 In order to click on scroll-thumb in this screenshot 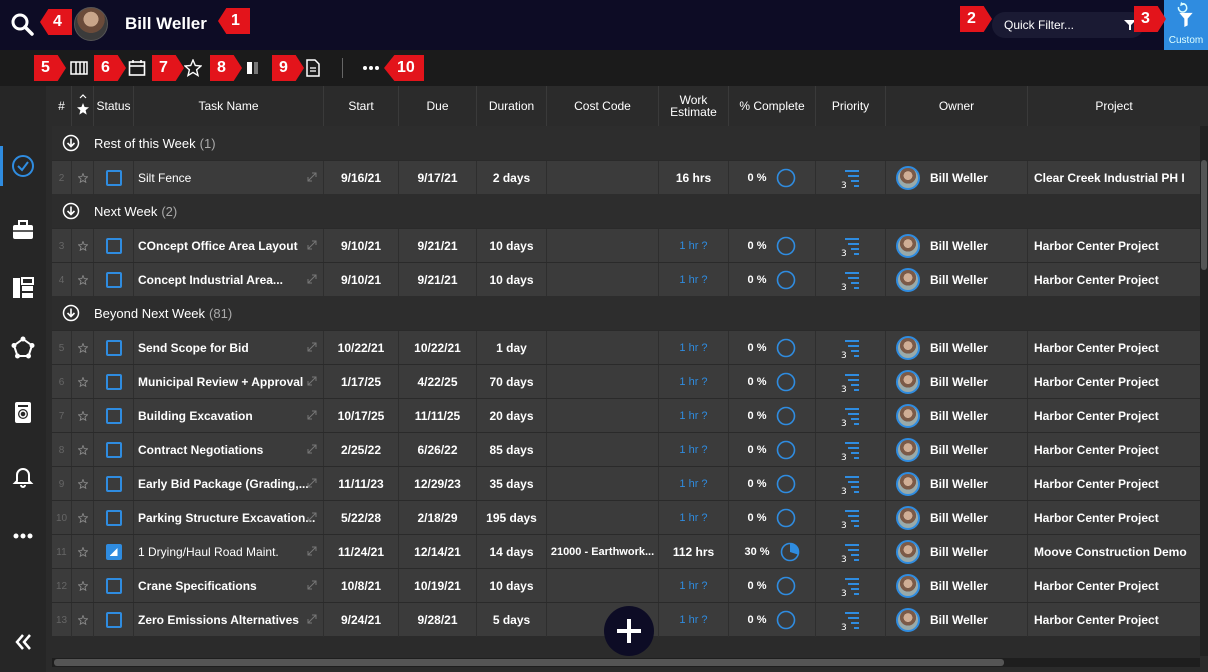, I will do `click(1204, 215)`.